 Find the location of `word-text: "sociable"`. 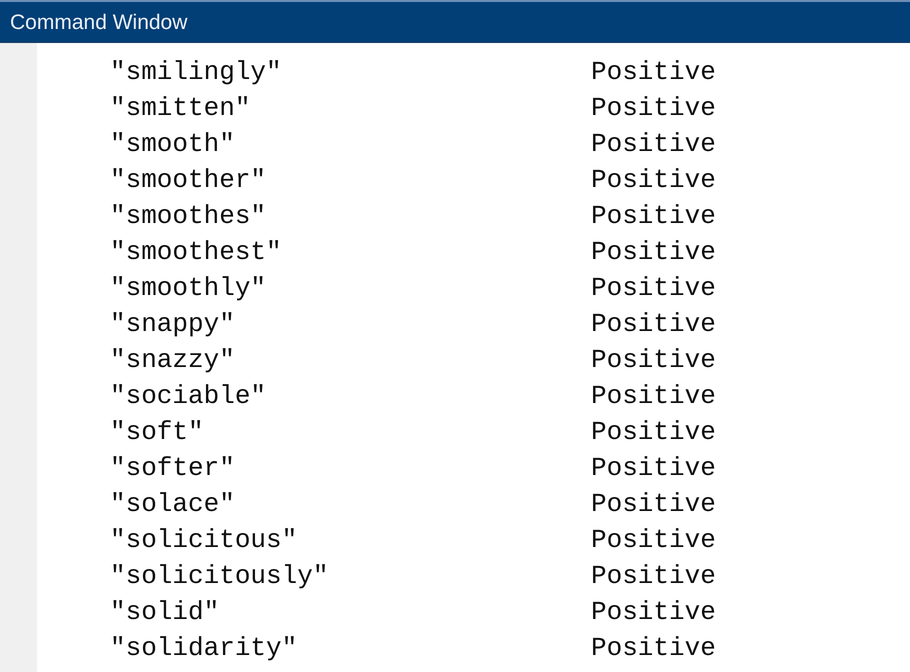

word-text: "sociable" is located at coordinates (188, 396).